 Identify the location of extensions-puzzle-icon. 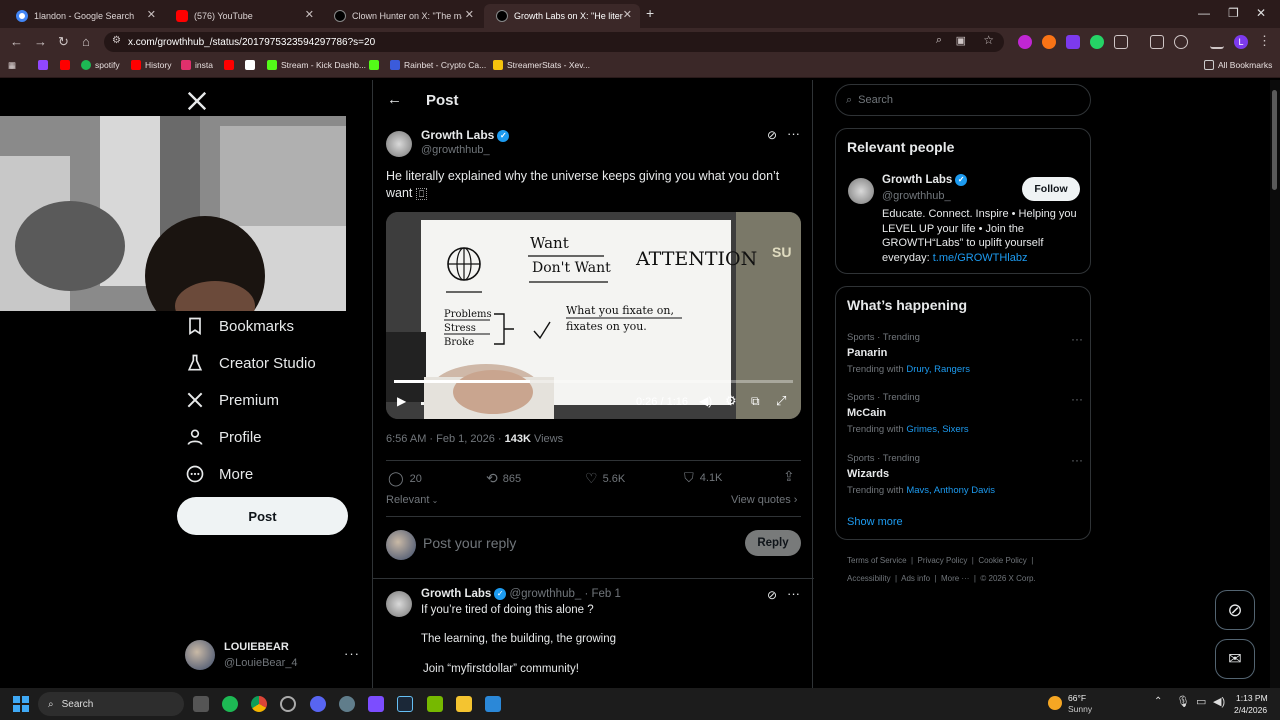
(1121, 42).